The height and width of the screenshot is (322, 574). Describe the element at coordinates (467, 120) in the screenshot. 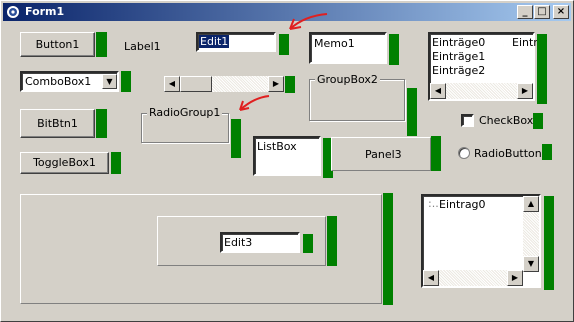

I see `checkbox1` at that location.